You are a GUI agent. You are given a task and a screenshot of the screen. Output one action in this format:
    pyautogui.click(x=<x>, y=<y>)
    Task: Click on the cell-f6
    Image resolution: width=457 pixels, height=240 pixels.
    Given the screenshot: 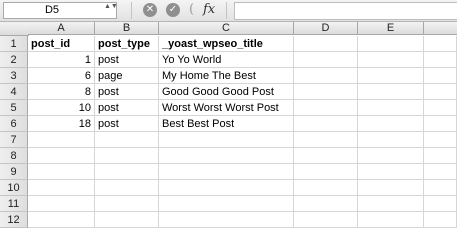 What is the action you would take?
    pyautogui.click(x=440, y=124)
    